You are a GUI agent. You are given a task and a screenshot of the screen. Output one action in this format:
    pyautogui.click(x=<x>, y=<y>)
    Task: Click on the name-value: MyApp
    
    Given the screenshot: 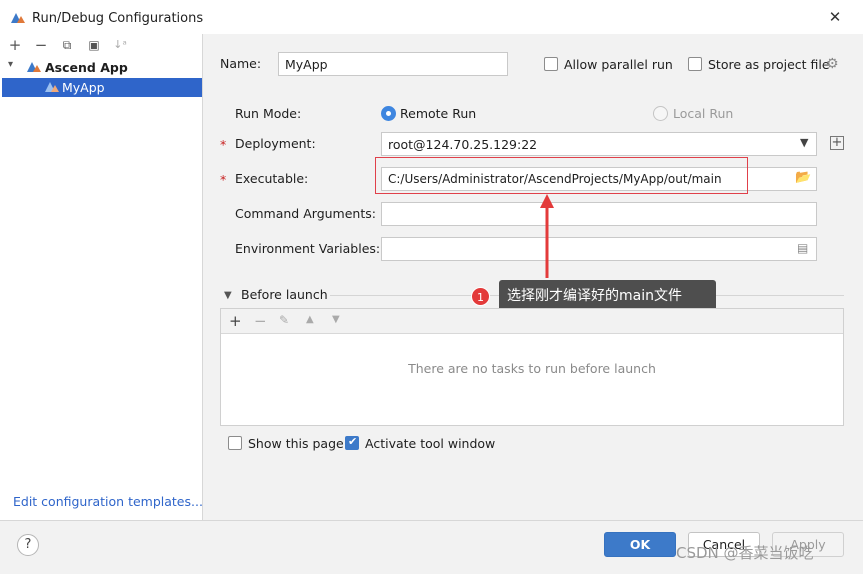 What is the action you would take?
    pyautogui.click(x=306, y=64)
    